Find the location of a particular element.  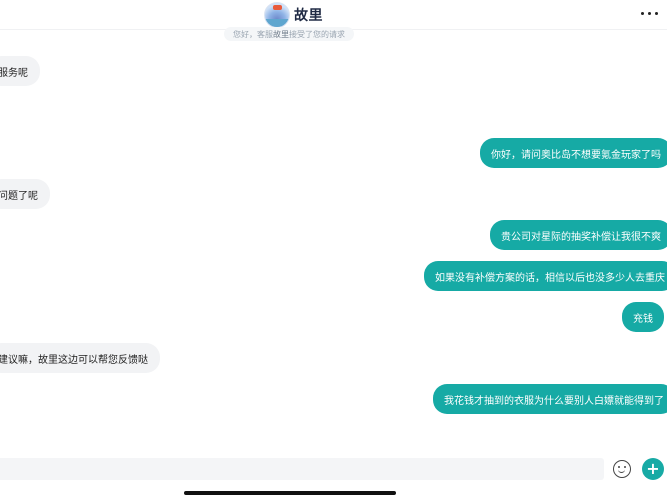

more-dots-icon is located at coordinates (649, 13).